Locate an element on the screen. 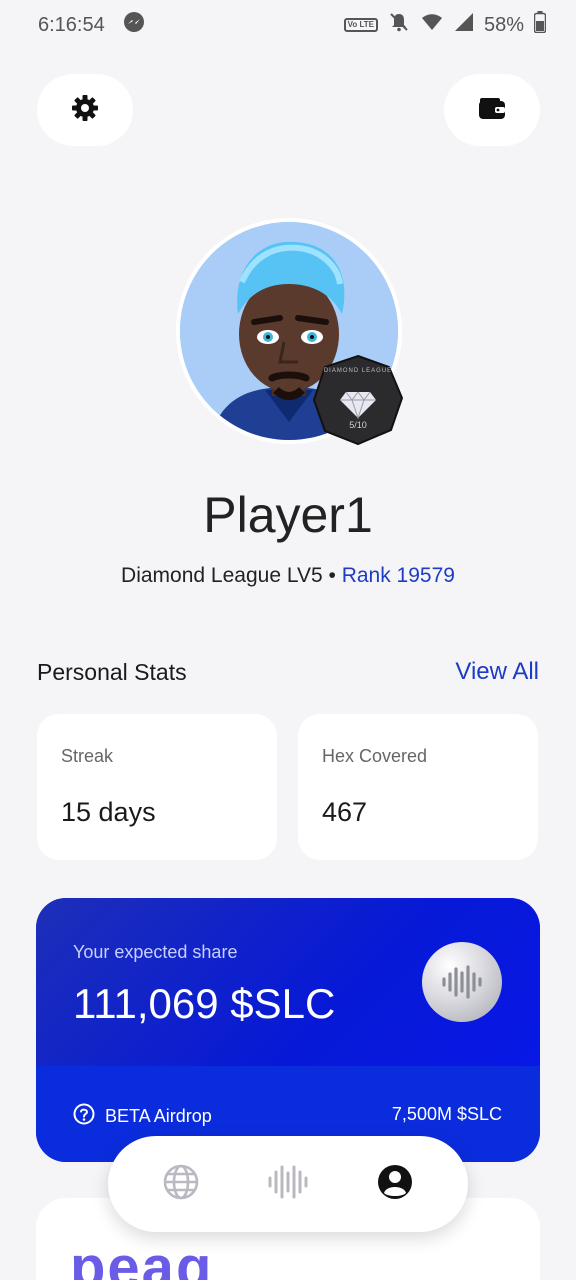  league-line: Diamond League LV5 • Rank 19579 is located at coordinates (288, 576).